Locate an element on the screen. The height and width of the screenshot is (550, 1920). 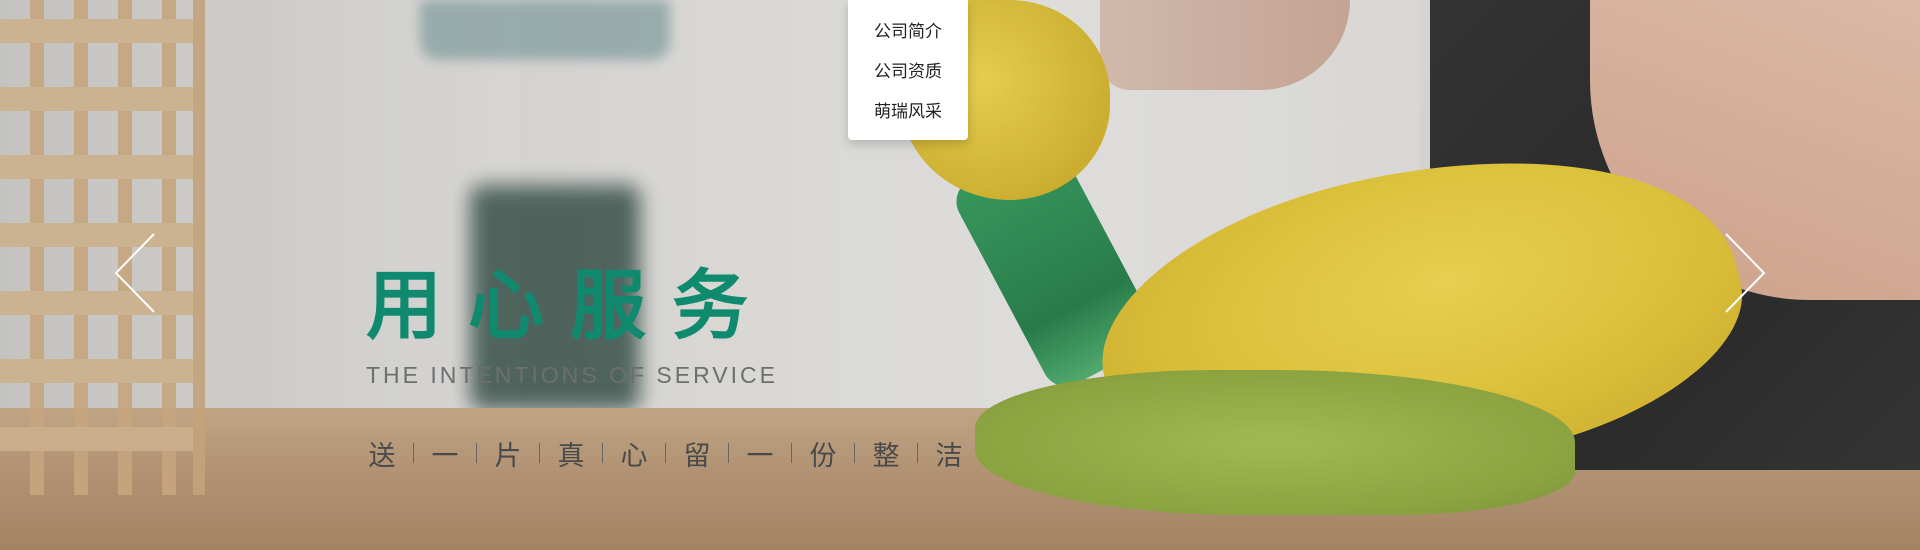
menu-item-company-profile: 公司简介 is located at coordinates (908, 32).